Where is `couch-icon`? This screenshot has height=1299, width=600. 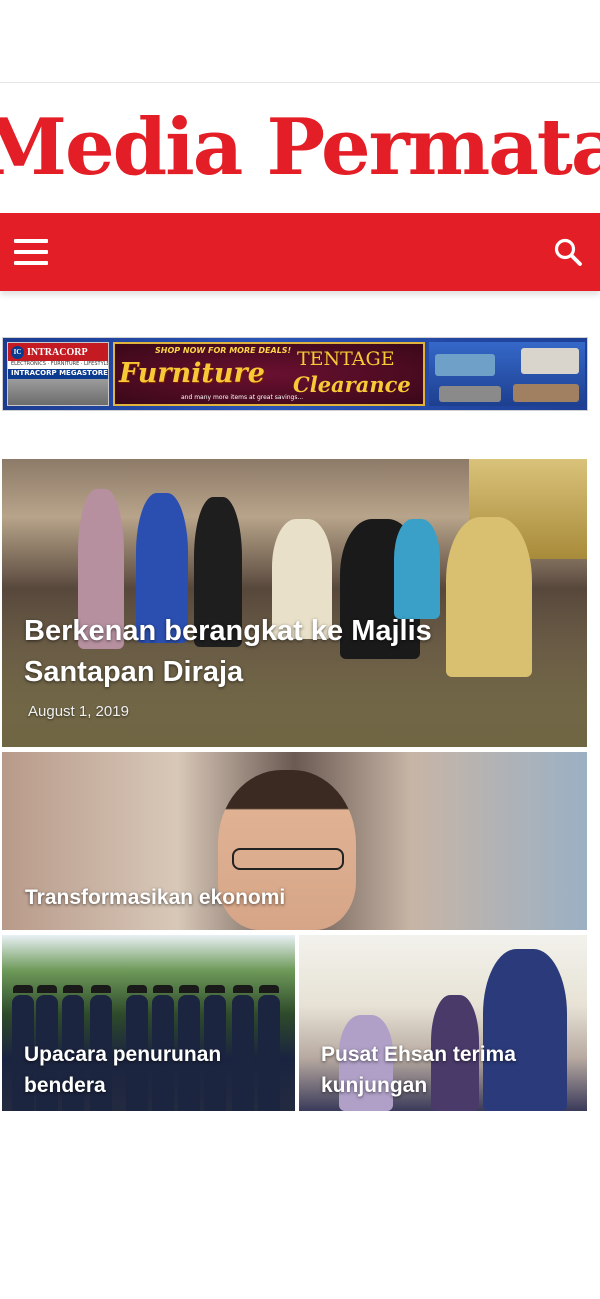
couch-icon is located at coordinates (470, 394).